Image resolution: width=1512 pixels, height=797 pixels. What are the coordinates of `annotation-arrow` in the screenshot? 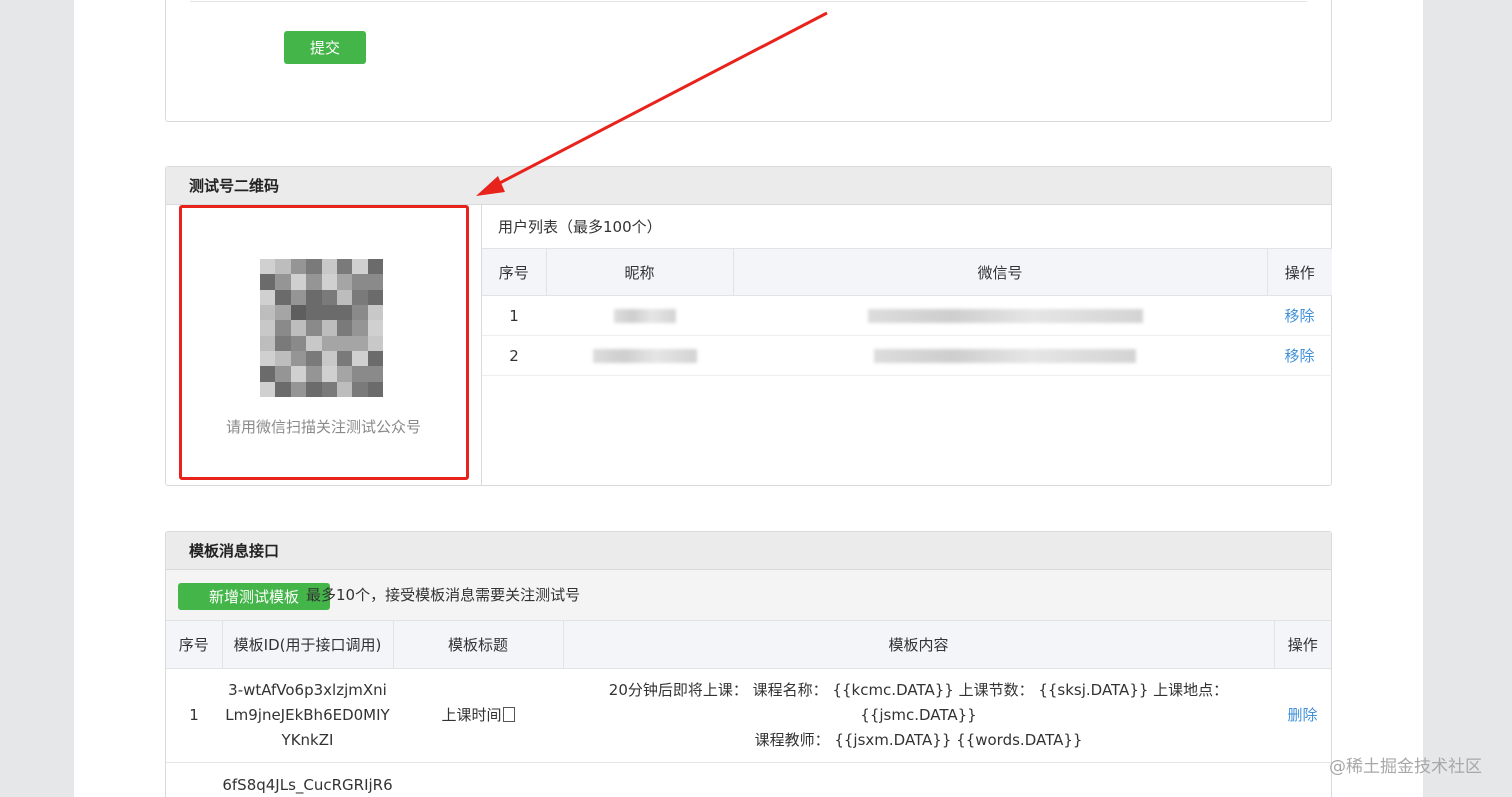 It's located at (652, 103).